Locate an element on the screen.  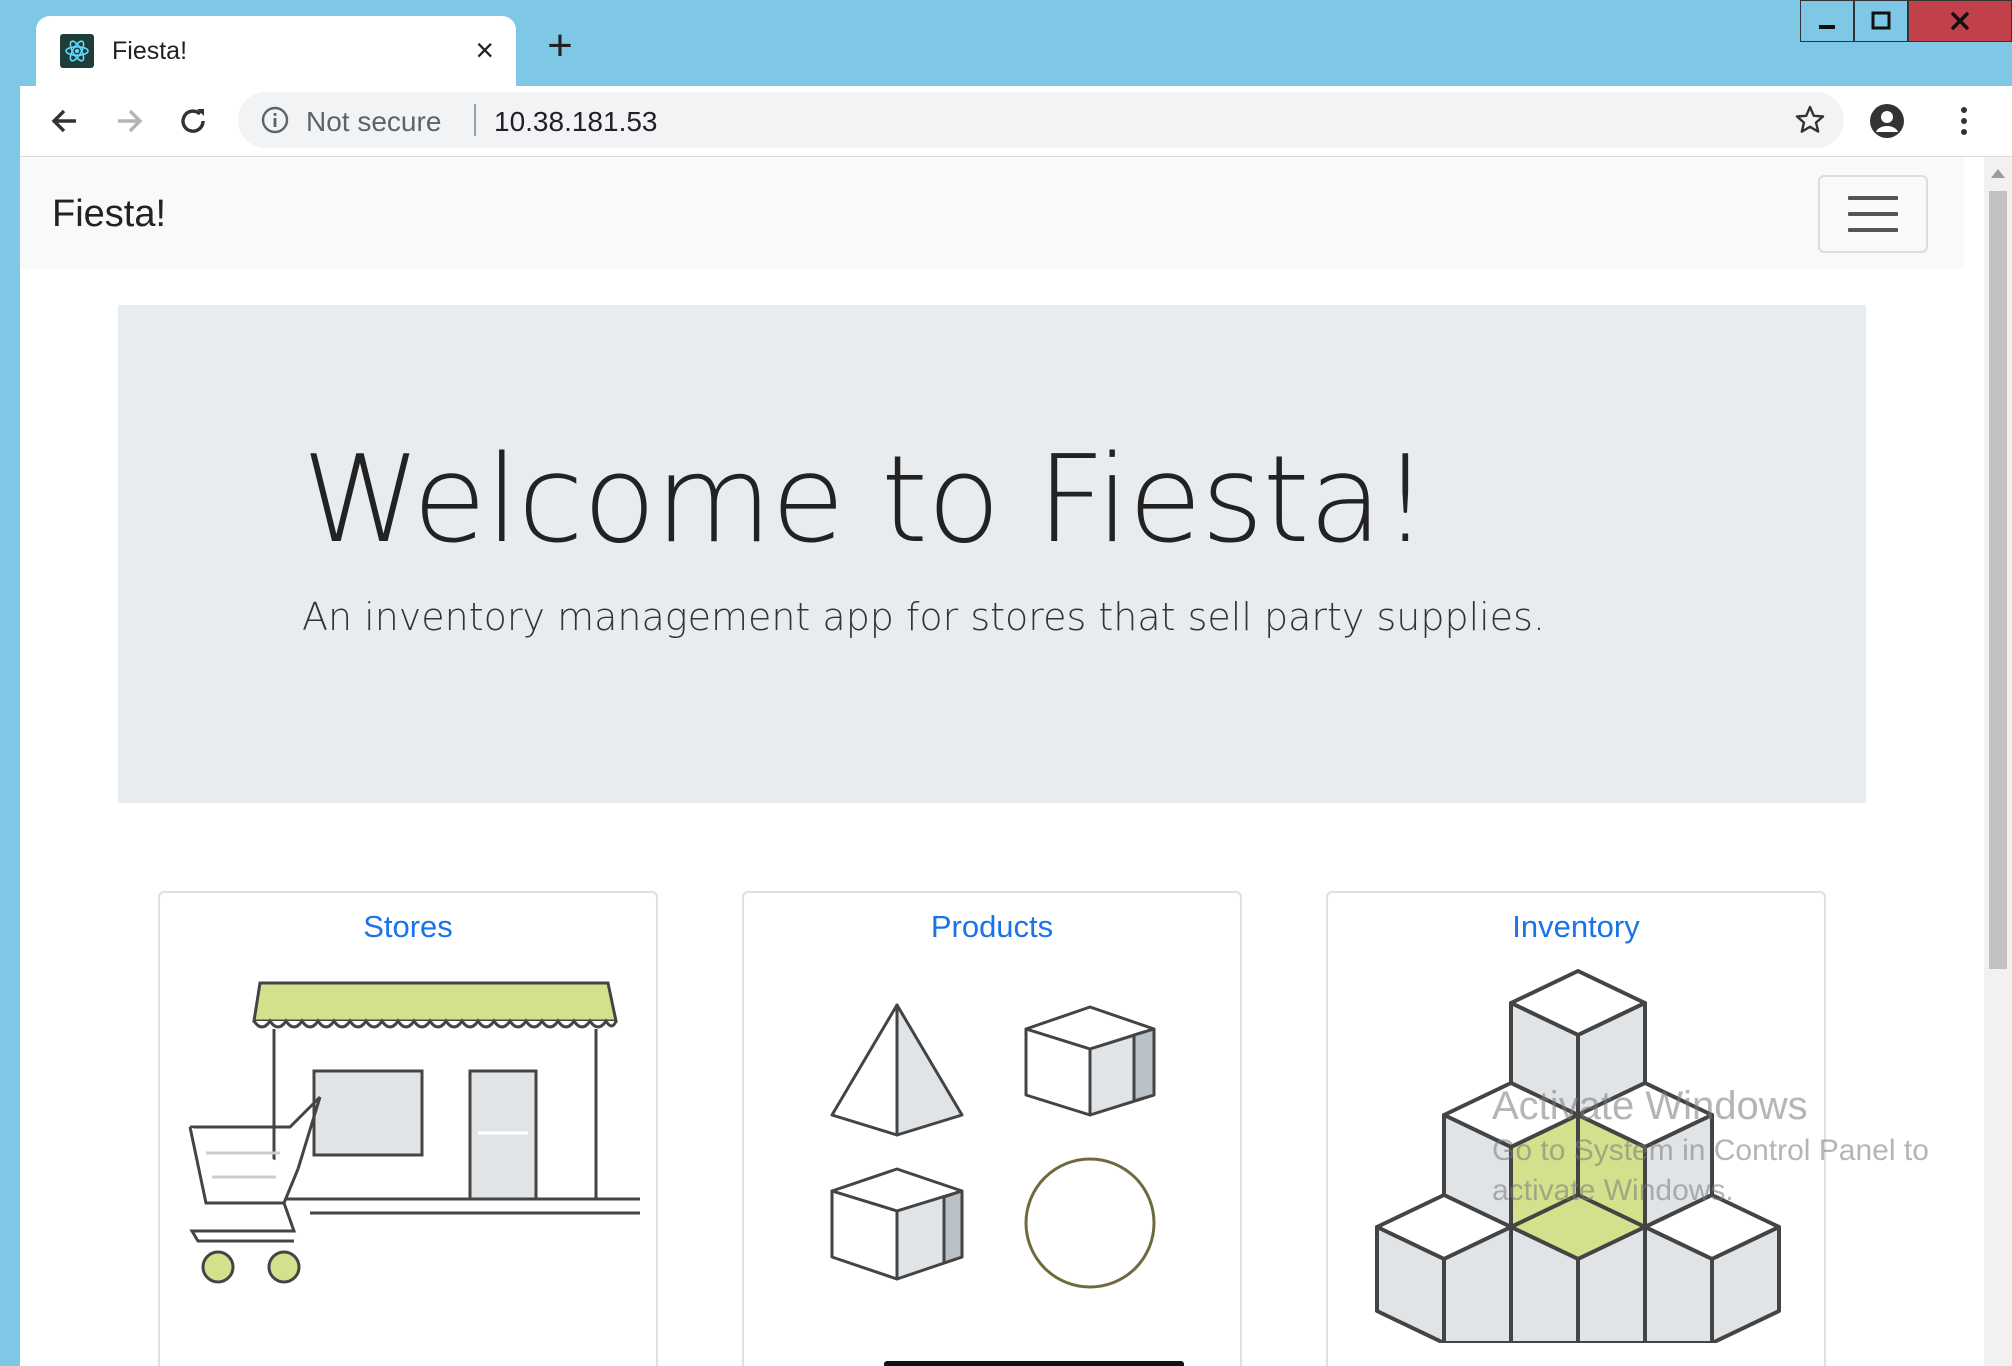
hero-title: Welcome to Fiesta! is located at coordinates (865, 500).